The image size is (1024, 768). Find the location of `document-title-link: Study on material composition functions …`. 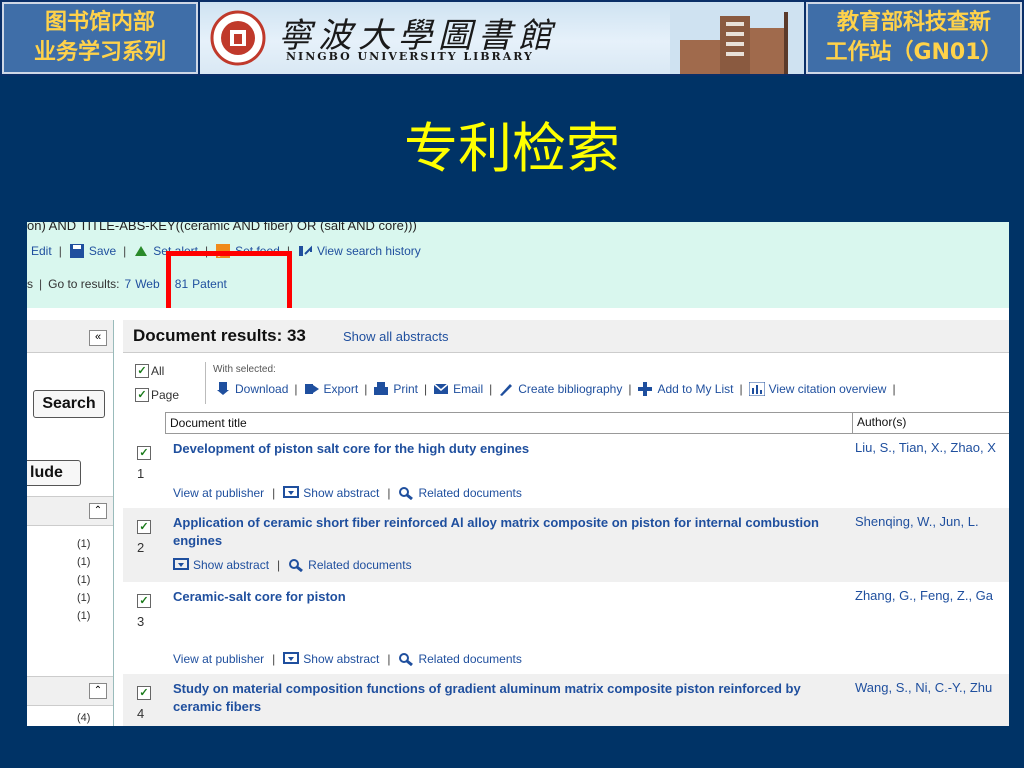

document-title-link: Study on material composition functions … is located at coordinates (498, 698).